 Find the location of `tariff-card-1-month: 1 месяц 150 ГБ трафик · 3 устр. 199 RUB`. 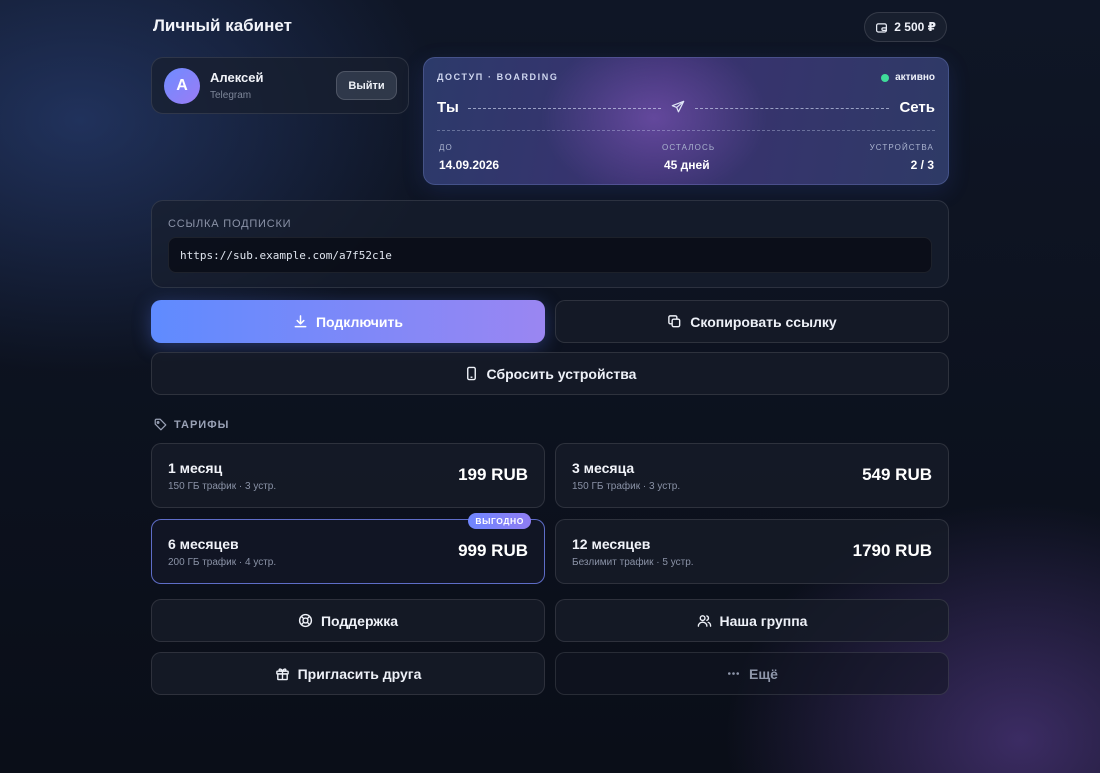

tariff-card-1-month: 1 месяц 150 ГБ трафик · 3 устр. 199 RUB is located at coordinates (348, 475).